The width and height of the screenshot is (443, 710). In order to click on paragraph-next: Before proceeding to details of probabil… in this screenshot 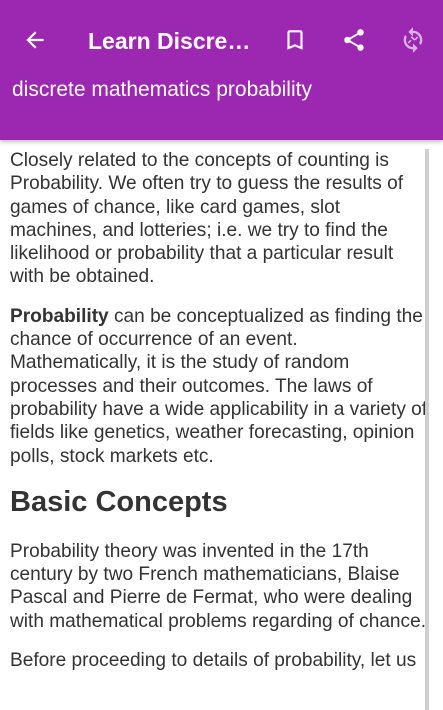, I will do `click(213, 661)`.